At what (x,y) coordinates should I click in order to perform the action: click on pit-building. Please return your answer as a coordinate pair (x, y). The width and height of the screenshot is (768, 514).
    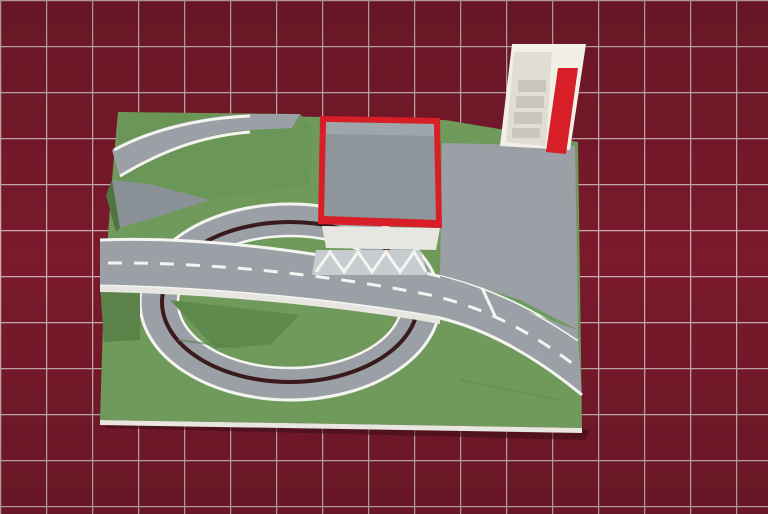
    Looking at the image, I should click on (380, 183).